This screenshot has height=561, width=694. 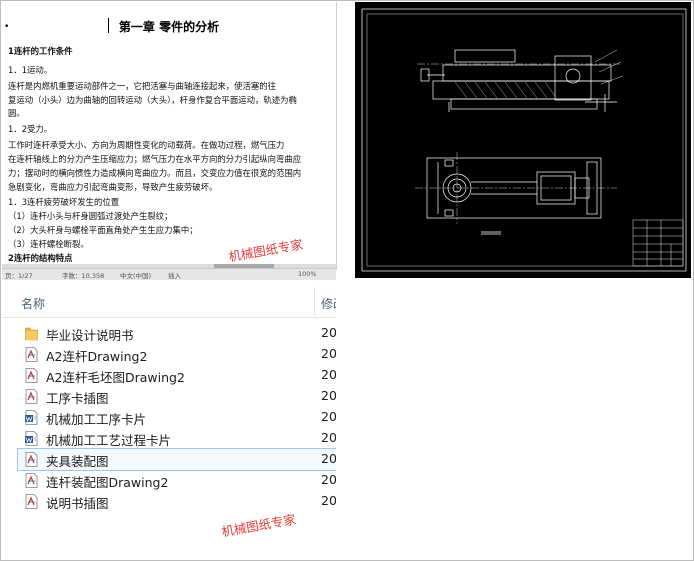 What do you see at coordinates (103, 230) in the screenshot?
I see `doc-line-12: （2）大头杆身与螺栓平面直角处产生生应力集中；` at bounding box center [103, 230].